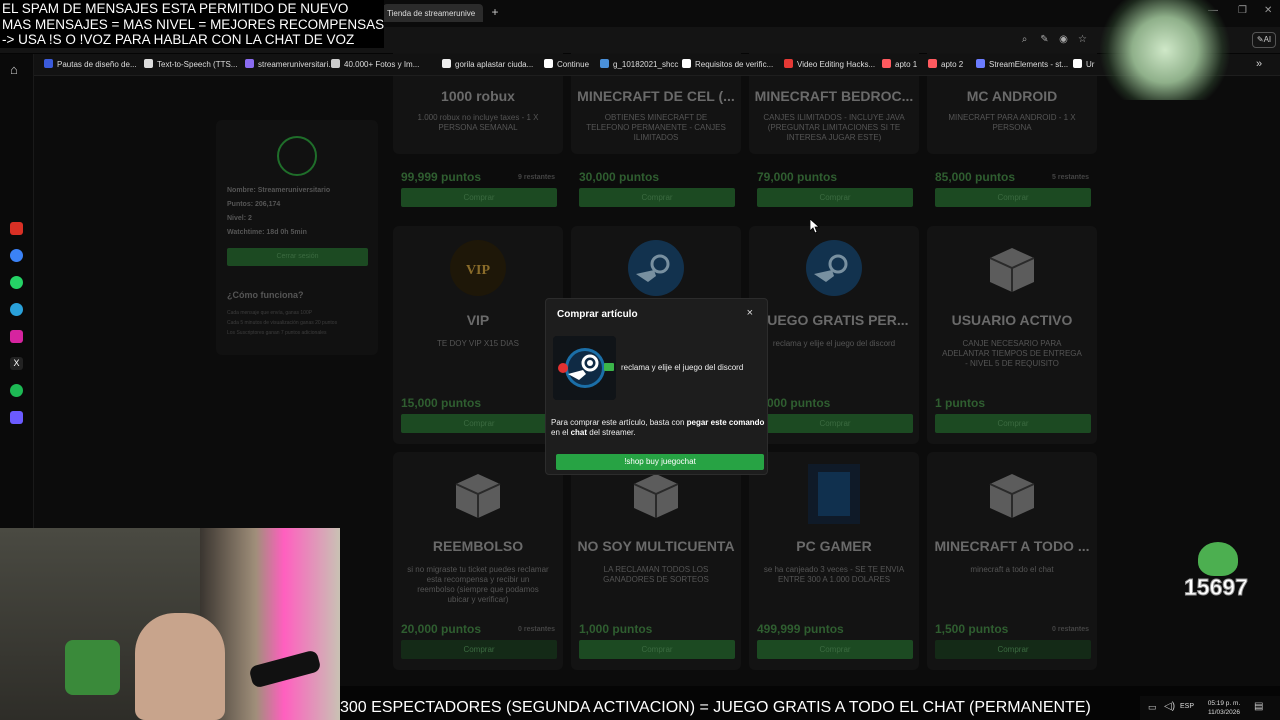  What do you see at coordinates (16, 417) in the screenshot?
I see `player-icon` at bounding box center [16, 417].